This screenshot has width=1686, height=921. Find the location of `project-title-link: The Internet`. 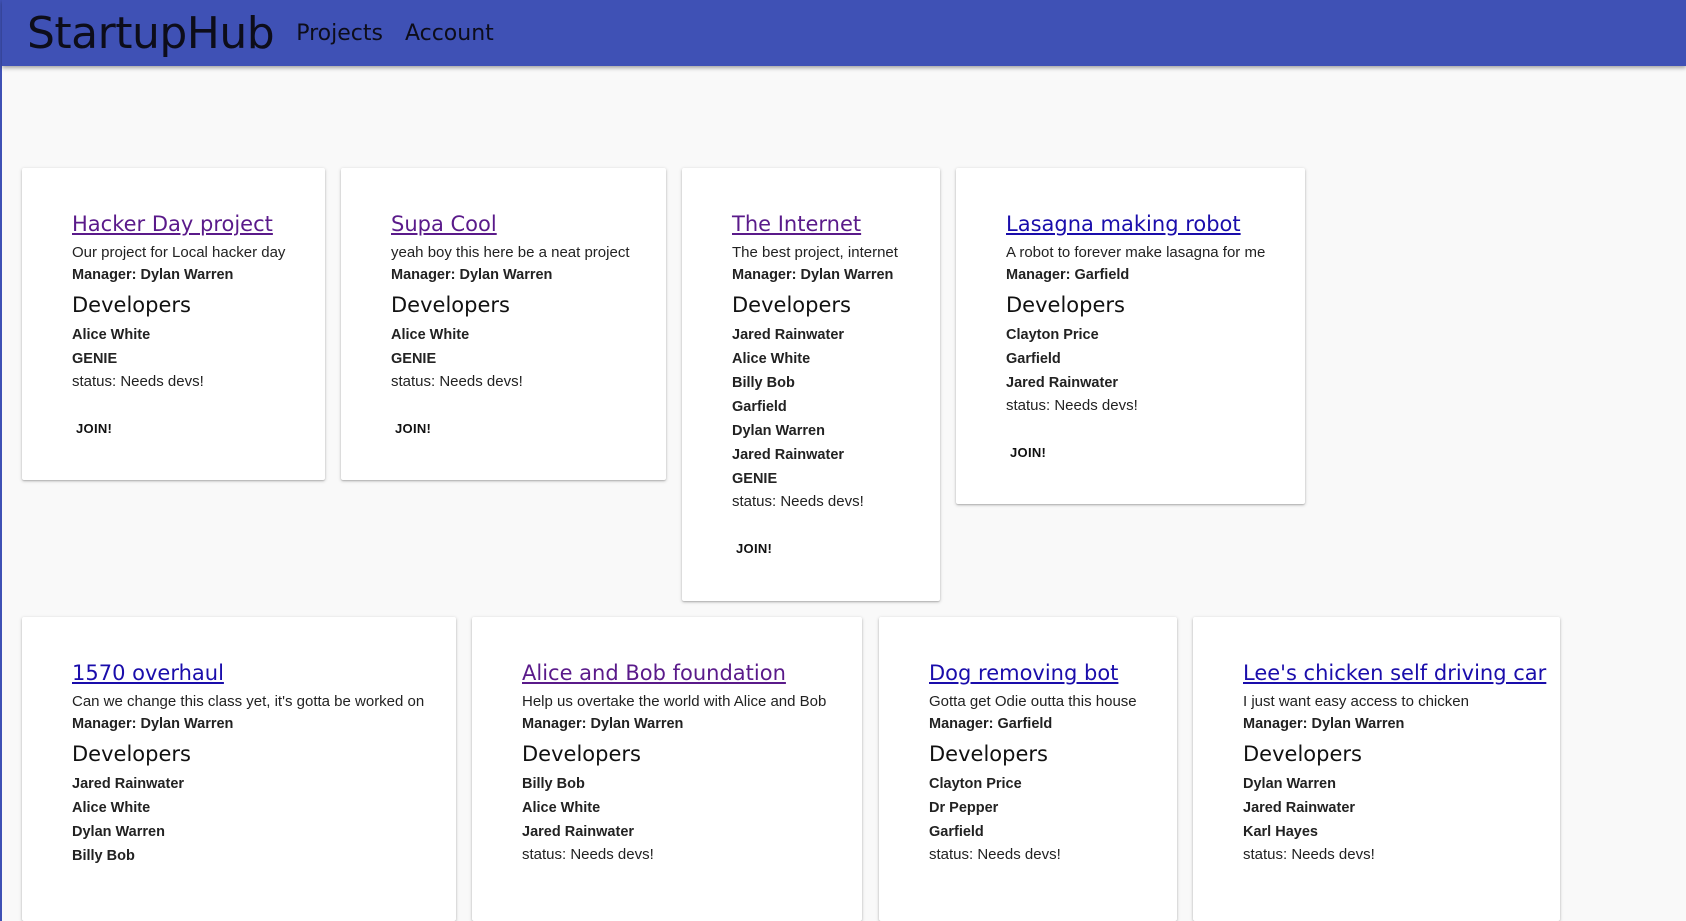

project-title-link: The Internet is located at coordinates (796, 224).